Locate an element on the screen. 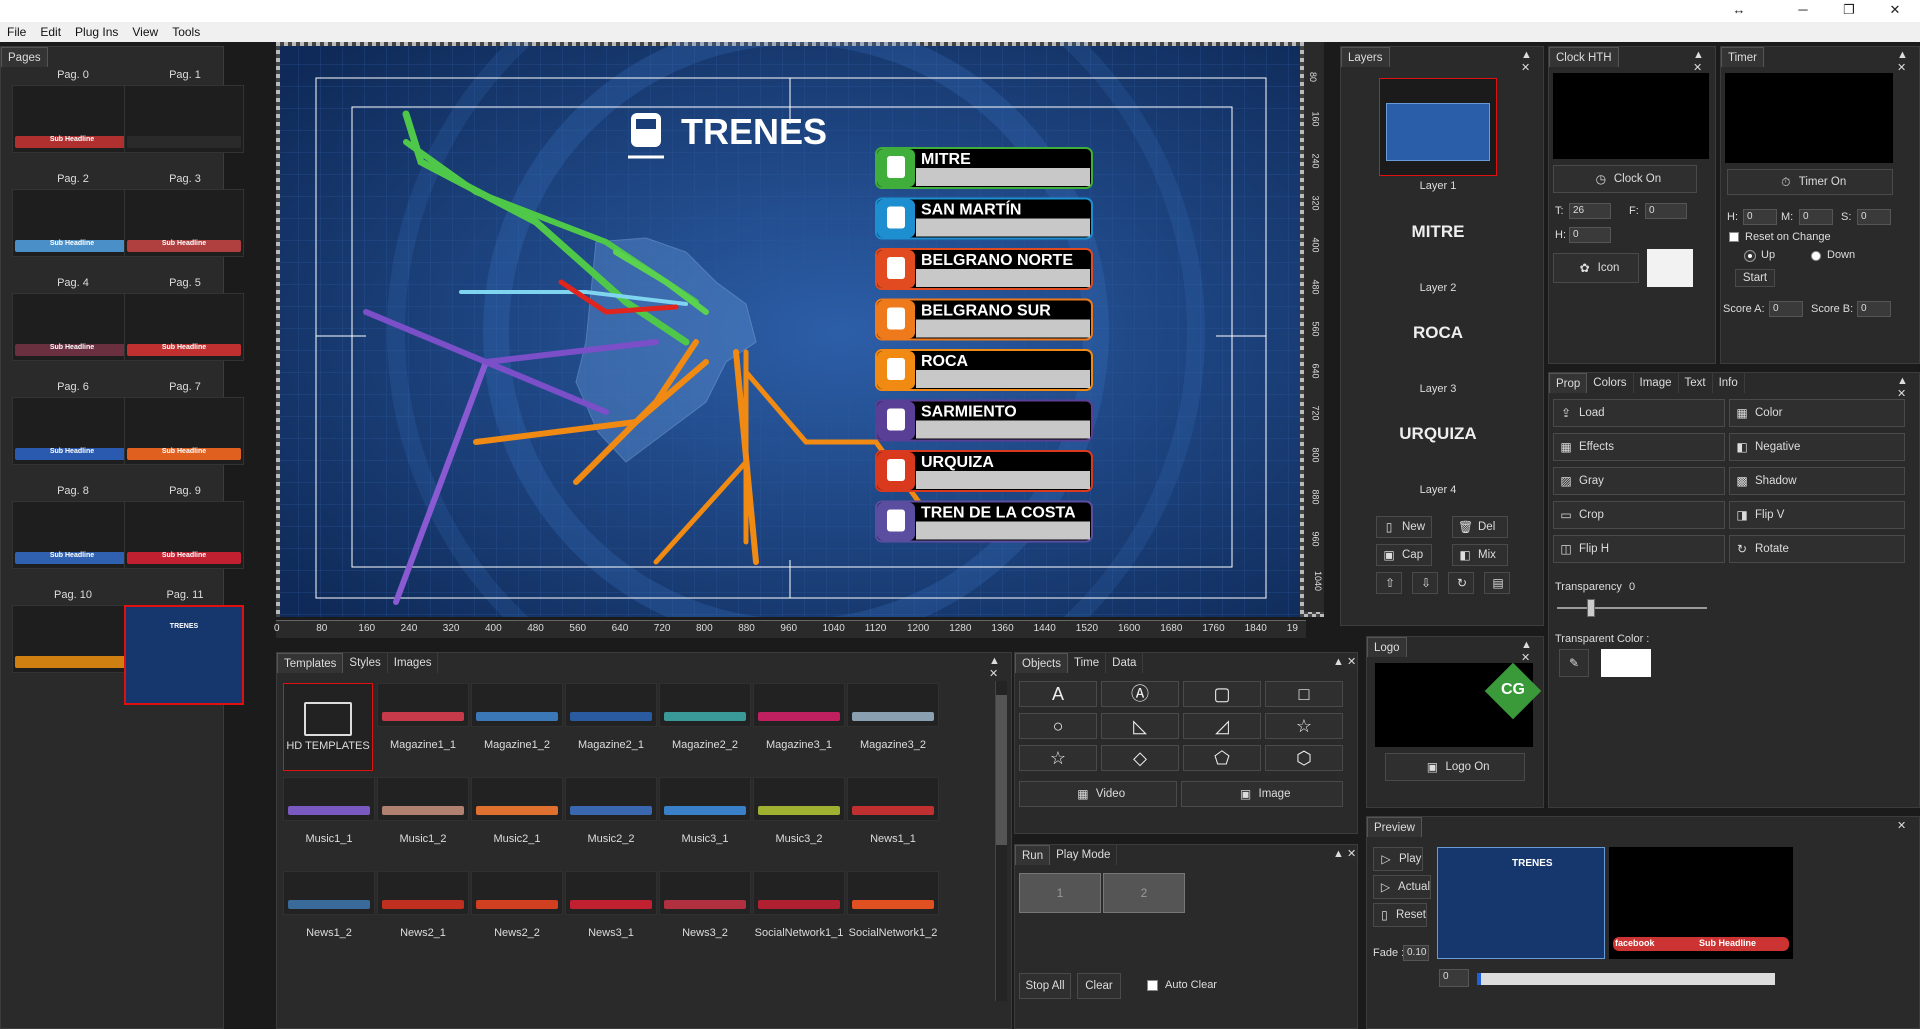 The height and width of the screenshot is (1029, 1920). template-item: Magazine1_2 is located at coordinates (517, 717).